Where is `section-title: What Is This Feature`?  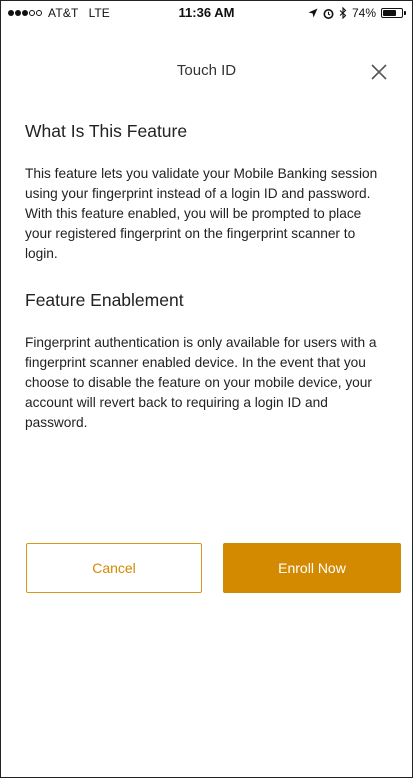 section-title: What Is This Feature is located at coordinates (106, 131).